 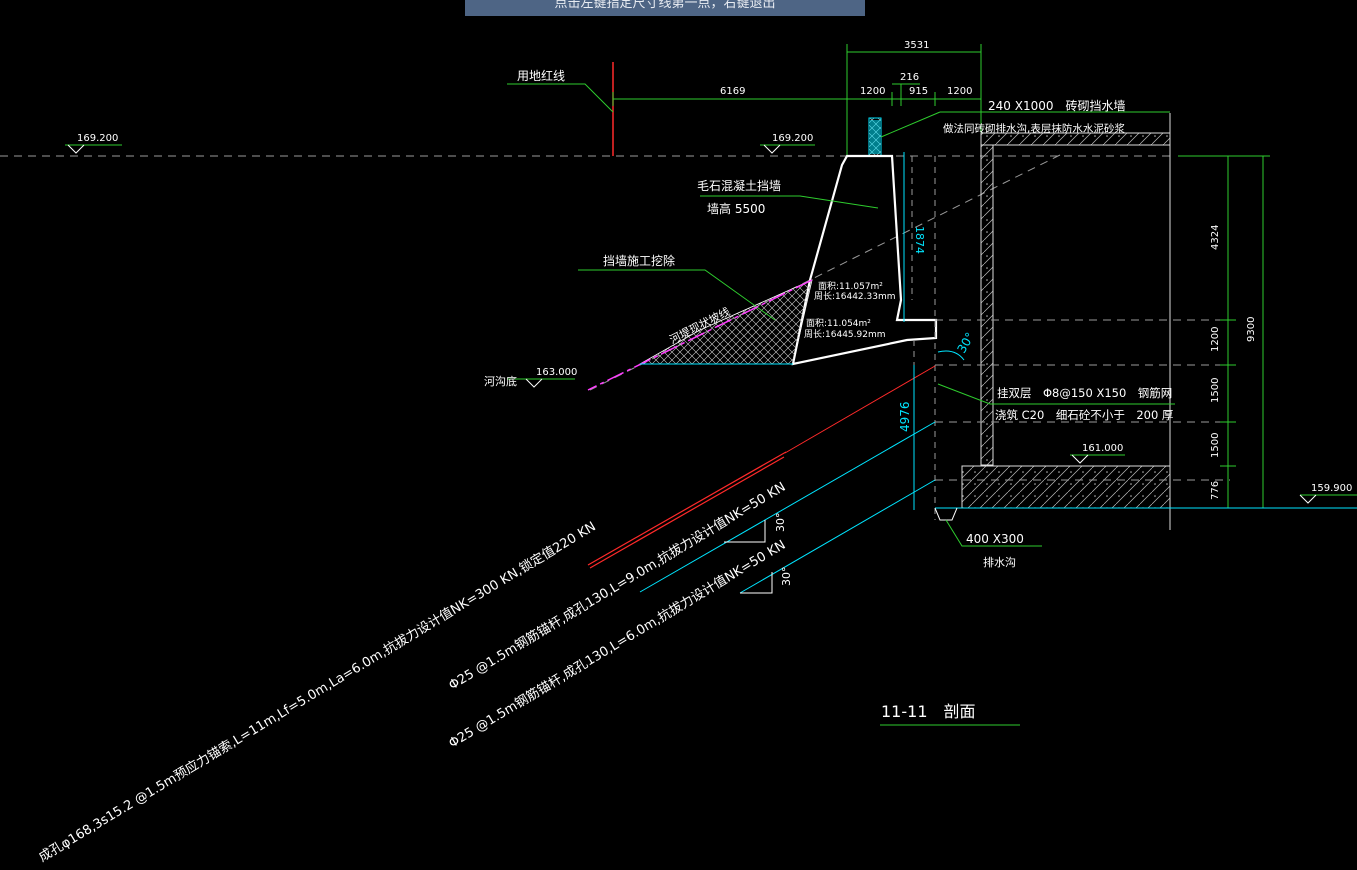 What do you see at coordinates (1215, 339) in the screenshot?
I see `dim-right-2: 1200` at bounding box center [1215, 339].